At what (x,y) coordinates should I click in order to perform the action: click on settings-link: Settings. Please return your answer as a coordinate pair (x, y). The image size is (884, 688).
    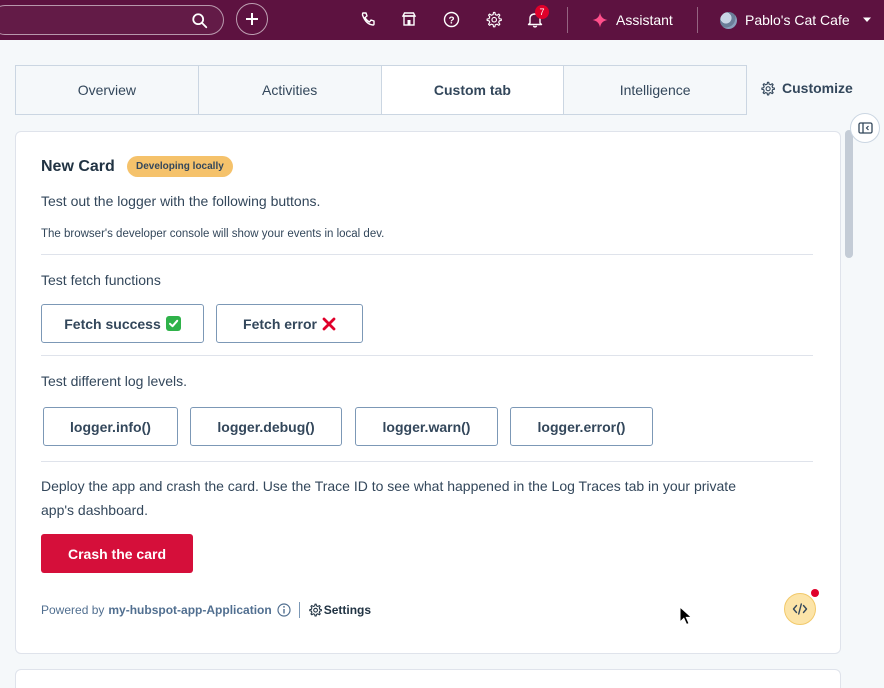
    Looking at the image, I should click on (339, 610).